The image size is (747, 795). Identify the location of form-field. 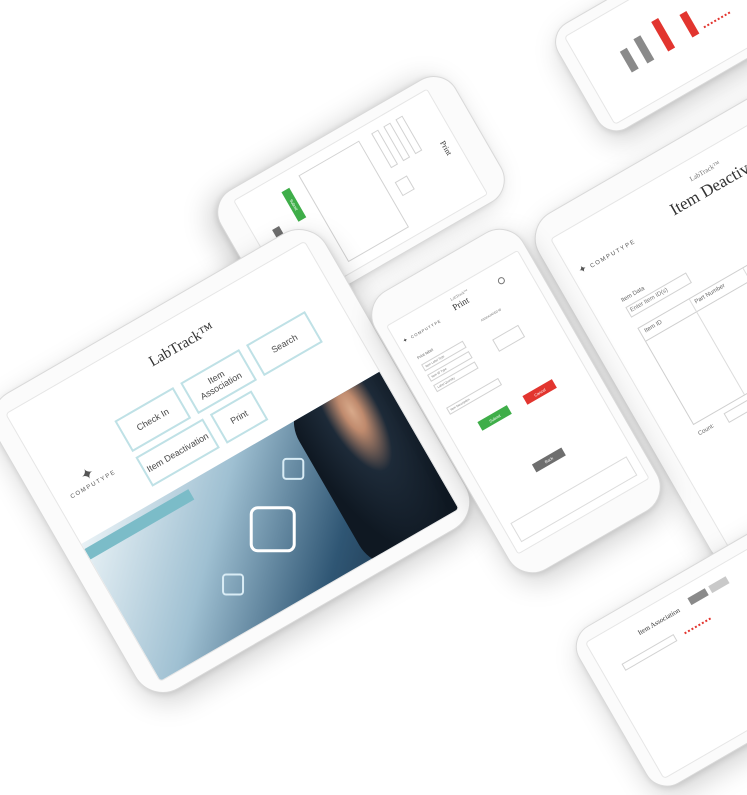
(649, 652).